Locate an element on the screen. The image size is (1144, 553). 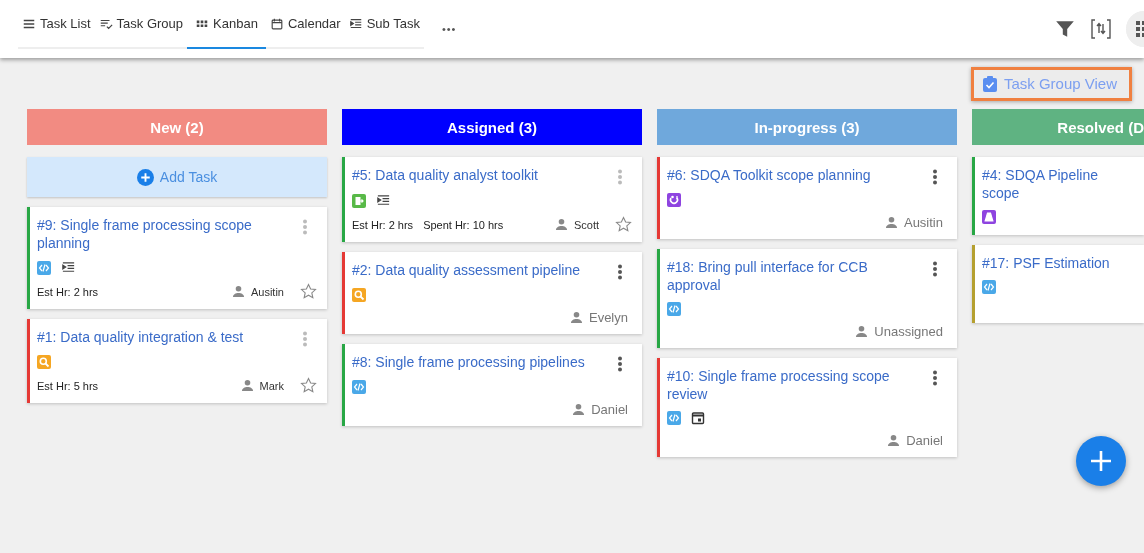
task-title: #9: Single frame processing scope planning is located at coordinates (165, 234).